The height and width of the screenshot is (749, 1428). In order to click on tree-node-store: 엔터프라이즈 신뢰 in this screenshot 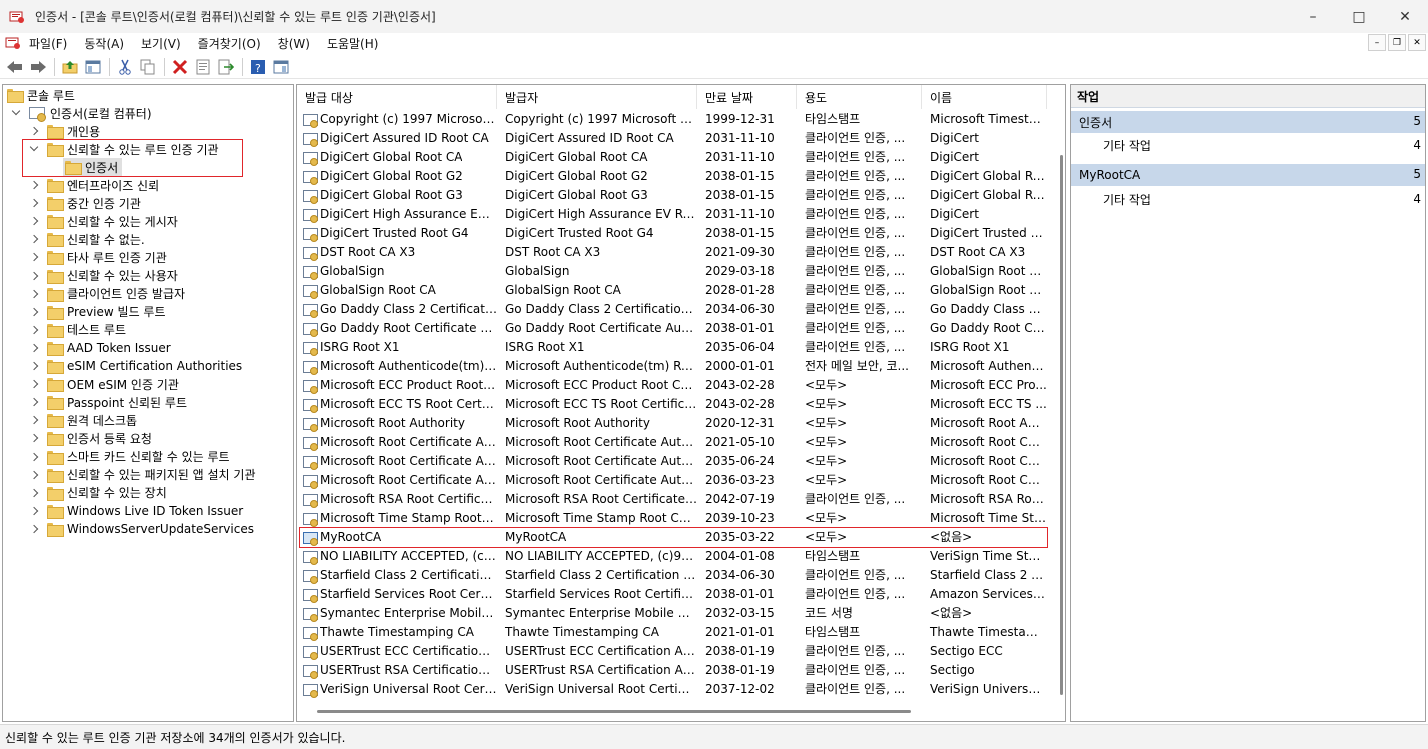, I will do `click(94, 185)`.